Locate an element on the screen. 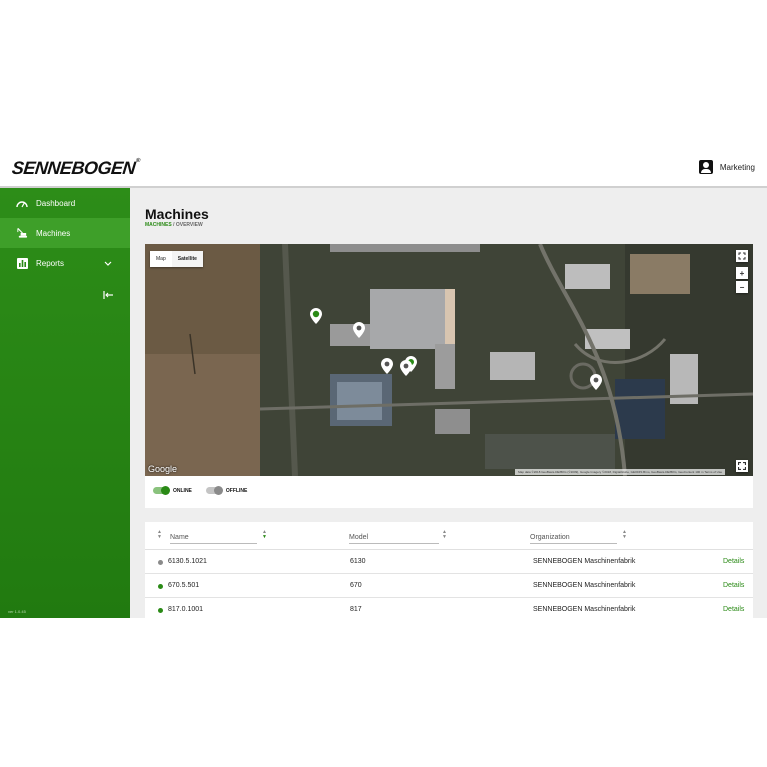 The height and width of the screenshot is (767, 767). zoom-out-button: − is located at coordinates (742, 287).